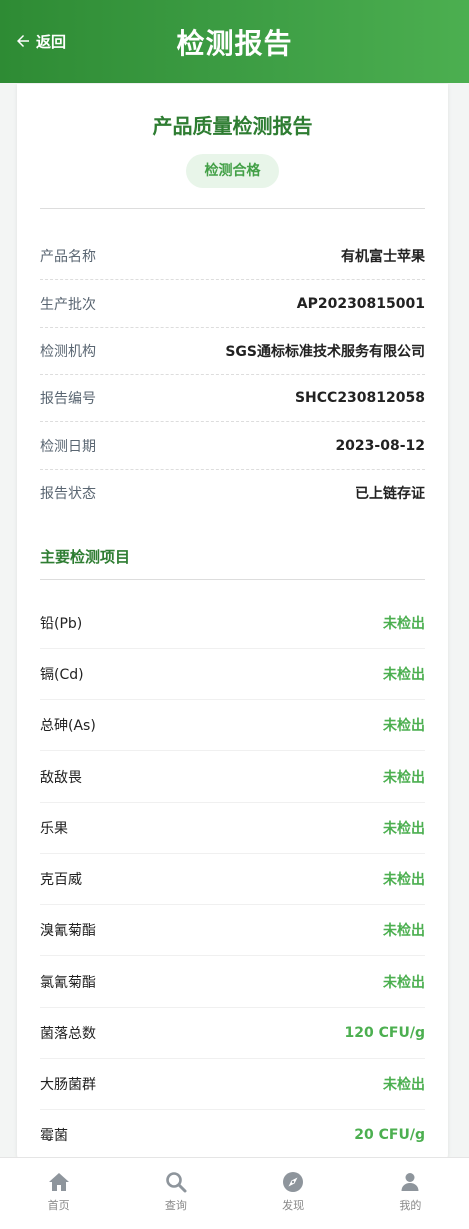  What do you see at coordinates (360, 303) in the screenshot?
I see `info-value: AP20230815001` at bounding box center [360, 303].